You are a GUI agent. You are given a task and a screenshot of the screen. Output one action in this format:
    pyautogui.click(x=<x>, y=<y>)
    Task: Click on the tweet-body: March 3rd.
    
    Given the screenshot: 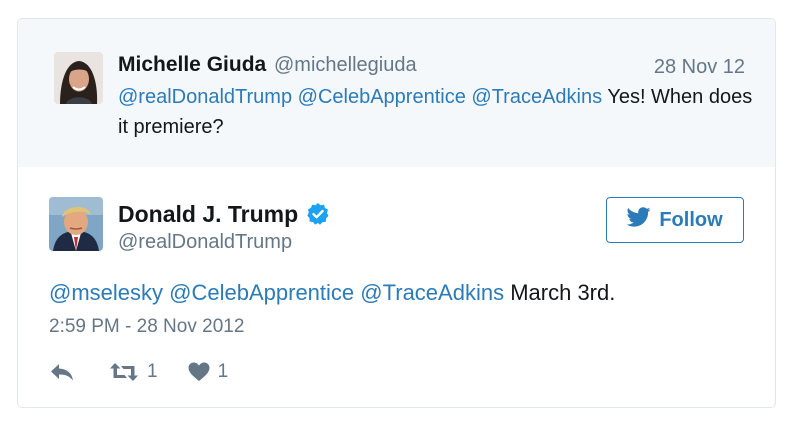 What is the action you would take?
    pyautogui.click(x=563, y=292)
    